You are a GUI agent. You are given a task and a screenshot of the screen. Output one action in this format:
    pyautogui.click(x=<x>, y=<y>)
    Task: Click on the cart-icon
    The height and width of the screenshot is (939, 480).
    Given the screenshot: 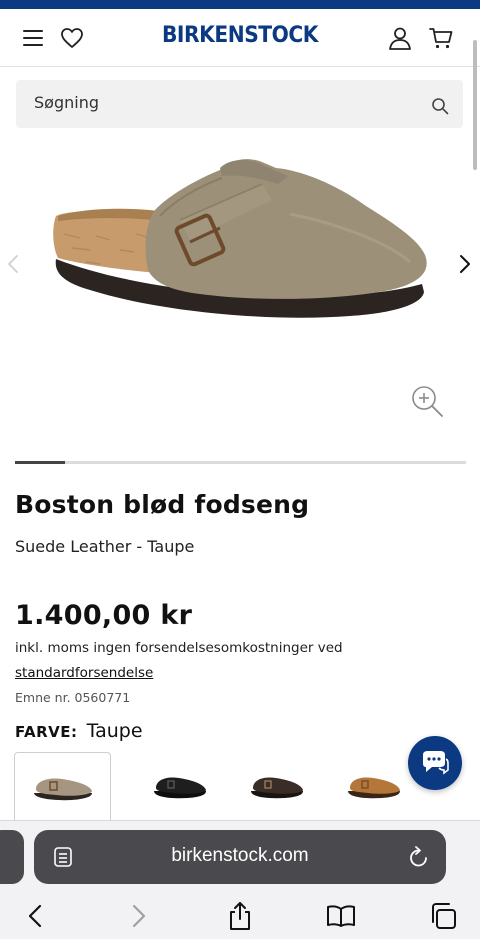 What is the action you would take?
    pyautogui.click(x=441, y=38)
    